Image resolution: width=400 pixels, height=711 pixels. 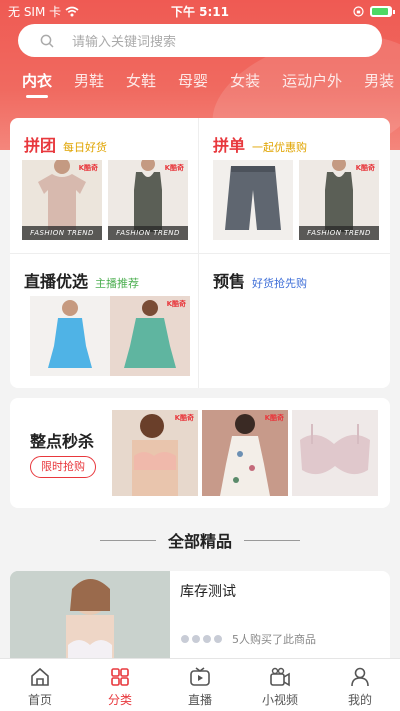 I want to click on presale-subtitle: 好货抢先购, so click(x=280, y=283).